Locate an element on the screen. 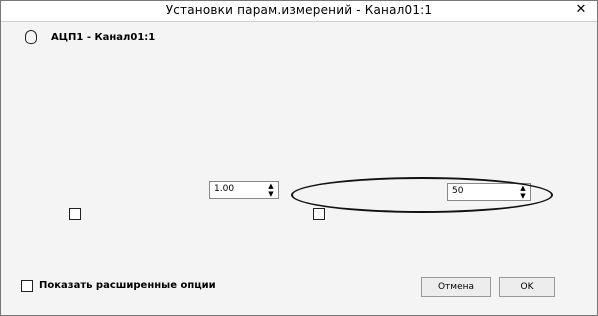  title-bar: Установки парам.измерений - Канал01:1 ✕ is located at coordinates (299, 11).